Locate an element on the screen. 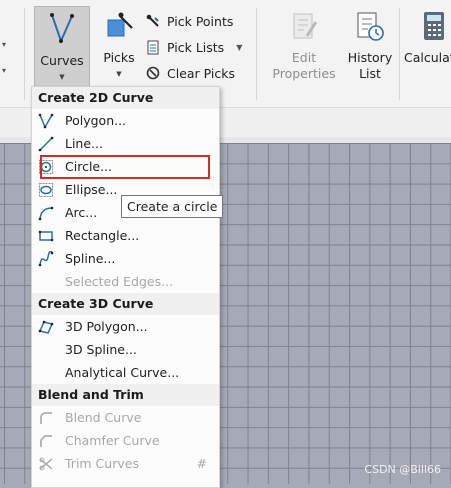 The height and width of the screenshot is (488, 451). picks-button: Picks ▼ is located at coordinates (119, 50).